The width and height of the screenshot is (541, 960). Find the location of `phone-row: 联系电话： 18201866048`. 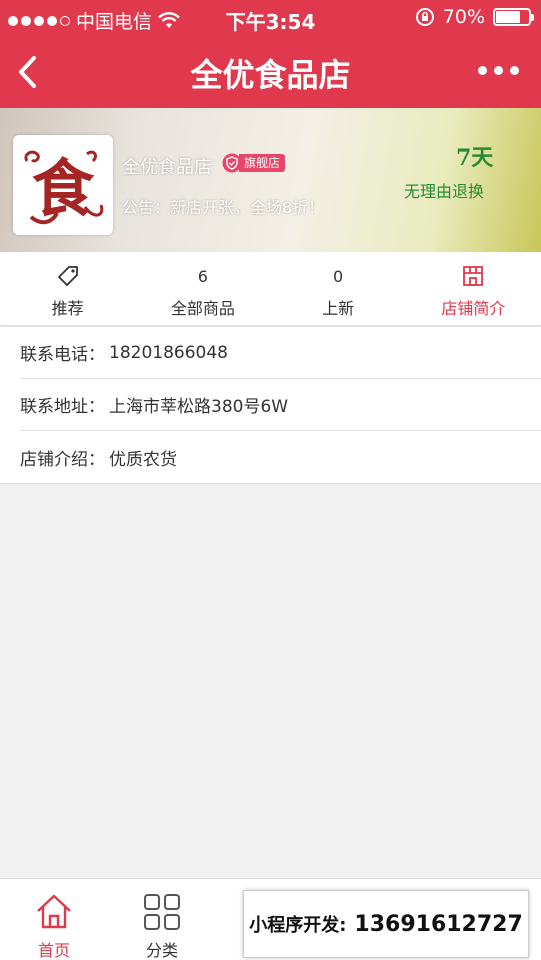

phone-row: 联系电话： 18201866048 is located at coordinates (280, 353).